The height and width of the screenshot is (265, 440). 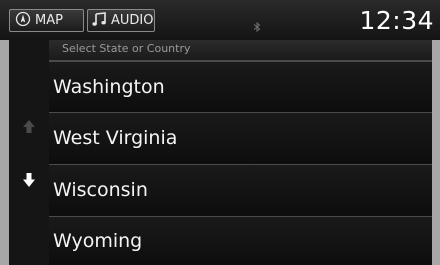 What do you see at coordinates (29, 126) in the screenshot?
I see `arrow-up-icon` at bounding box center [29, 126].